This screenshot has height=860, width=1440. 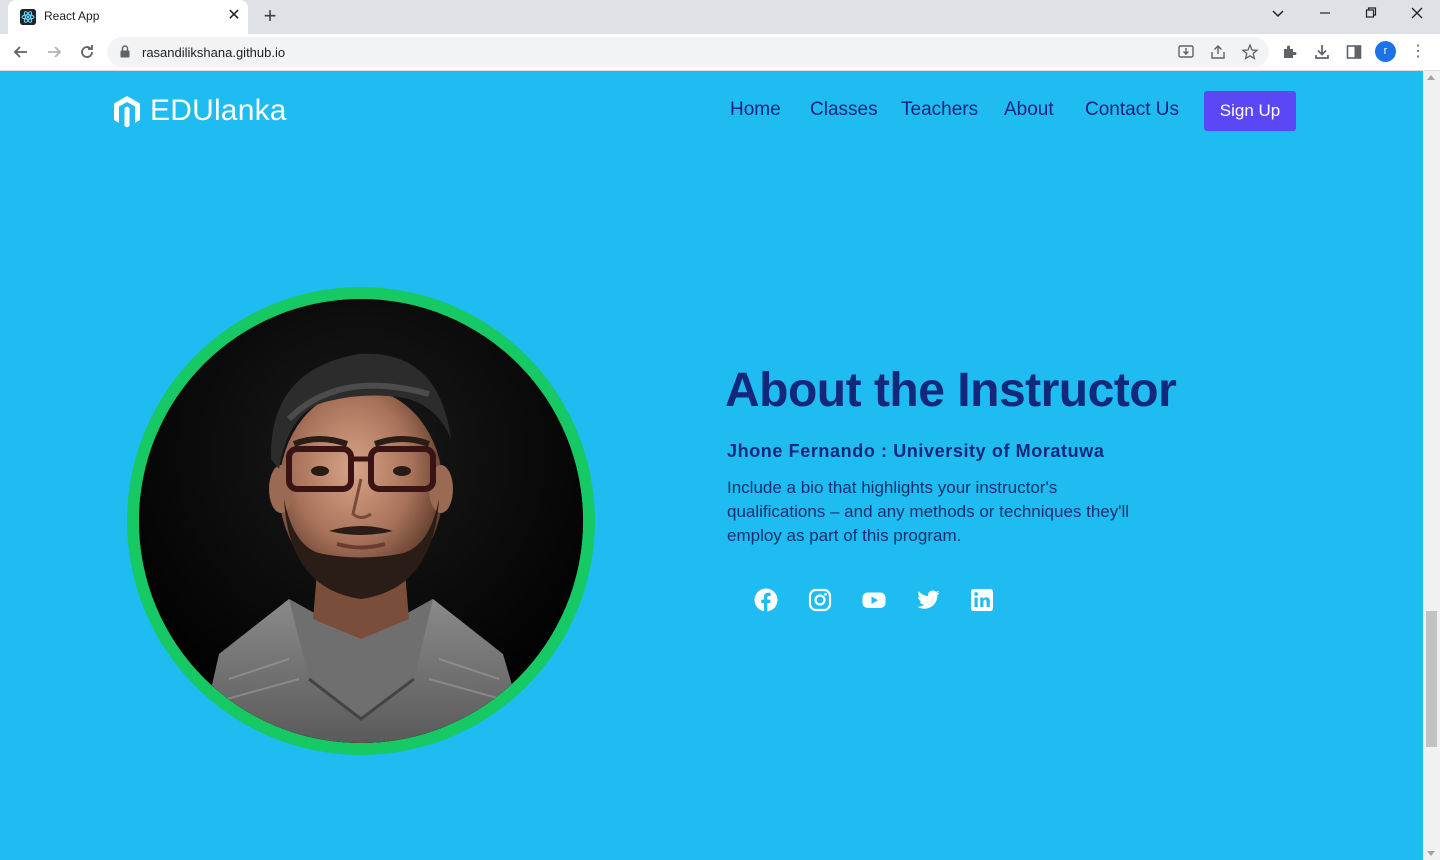 I want to click on twitter-icon, so click(x=928, y=600).